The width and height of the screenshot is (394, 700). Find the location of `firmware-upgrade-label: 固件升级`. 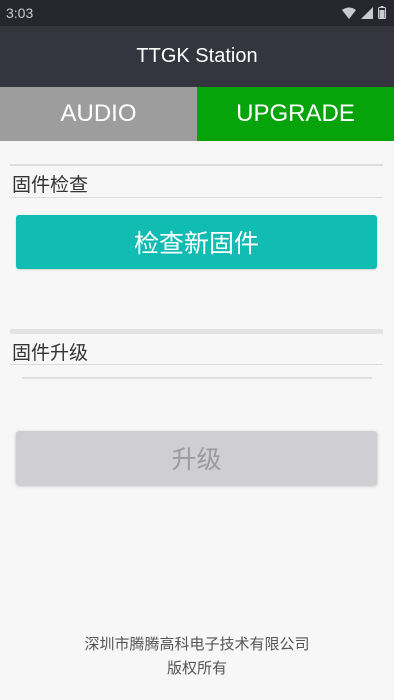

firmware-upgrade-label: 固件升级 is located at coordinates (50, 353).